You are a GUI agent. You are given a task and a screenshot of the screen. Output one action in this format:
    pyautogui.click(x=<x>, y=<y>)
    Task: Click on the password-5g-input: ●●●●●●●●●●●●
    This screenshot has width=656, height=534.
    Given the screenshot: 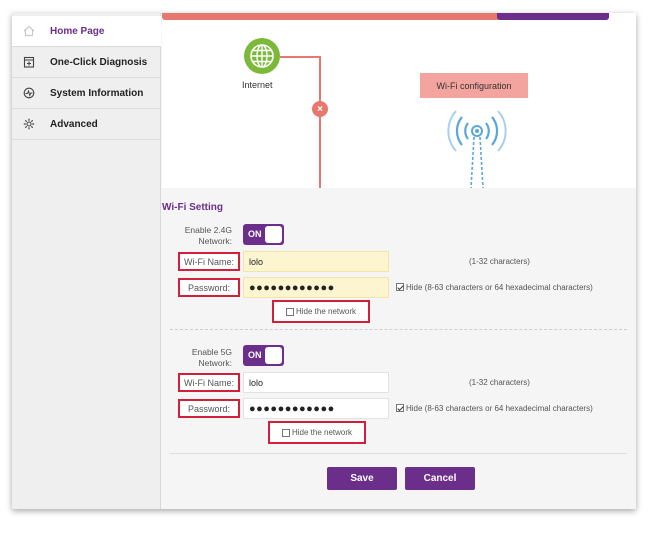 What is the action you would take?
    pyautogui.click(x=316, y=408)
    